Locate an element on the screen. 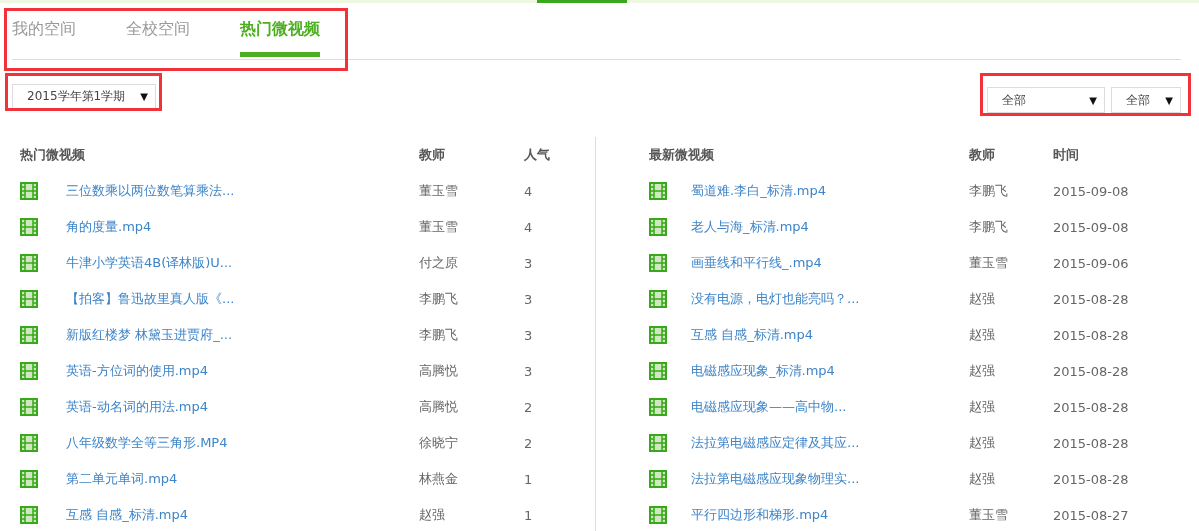  term-select: 2015学年第1学期 ▼ is located at coordinates (84, 96).